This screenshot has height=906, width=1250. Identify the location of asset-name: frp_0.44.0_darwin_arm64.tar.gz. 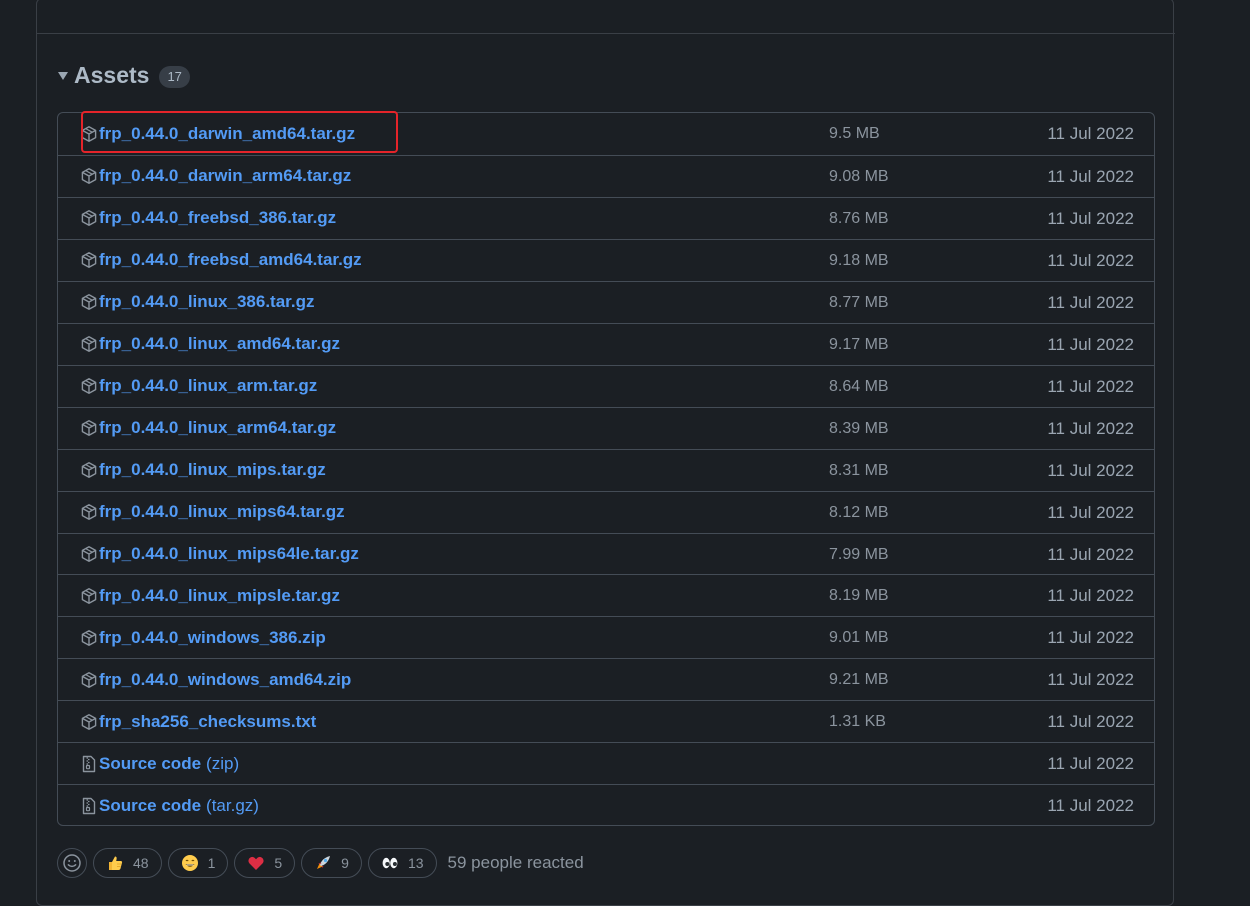
(225, 176).